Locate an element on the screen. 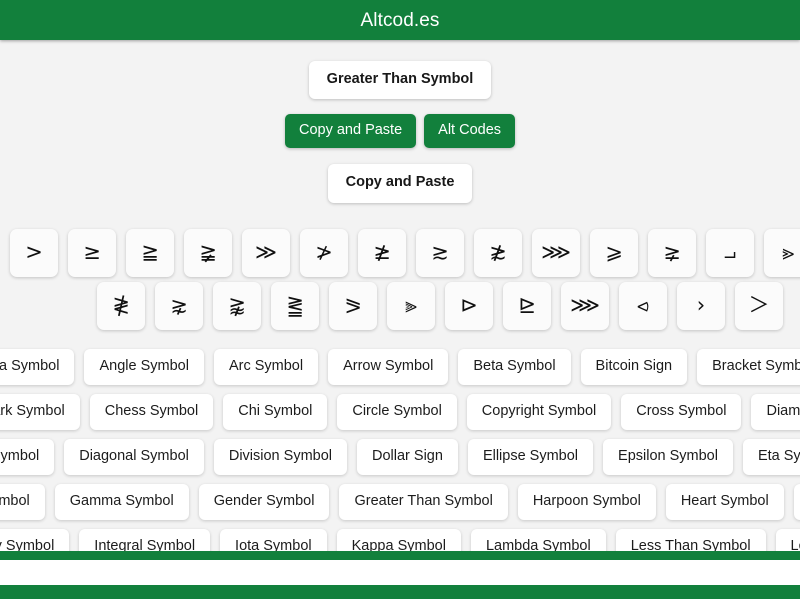 Image resolution: width=800 pixels, height=599 pixels. symbol-link: Arrow Symbol is located at coordinates (388, 366).